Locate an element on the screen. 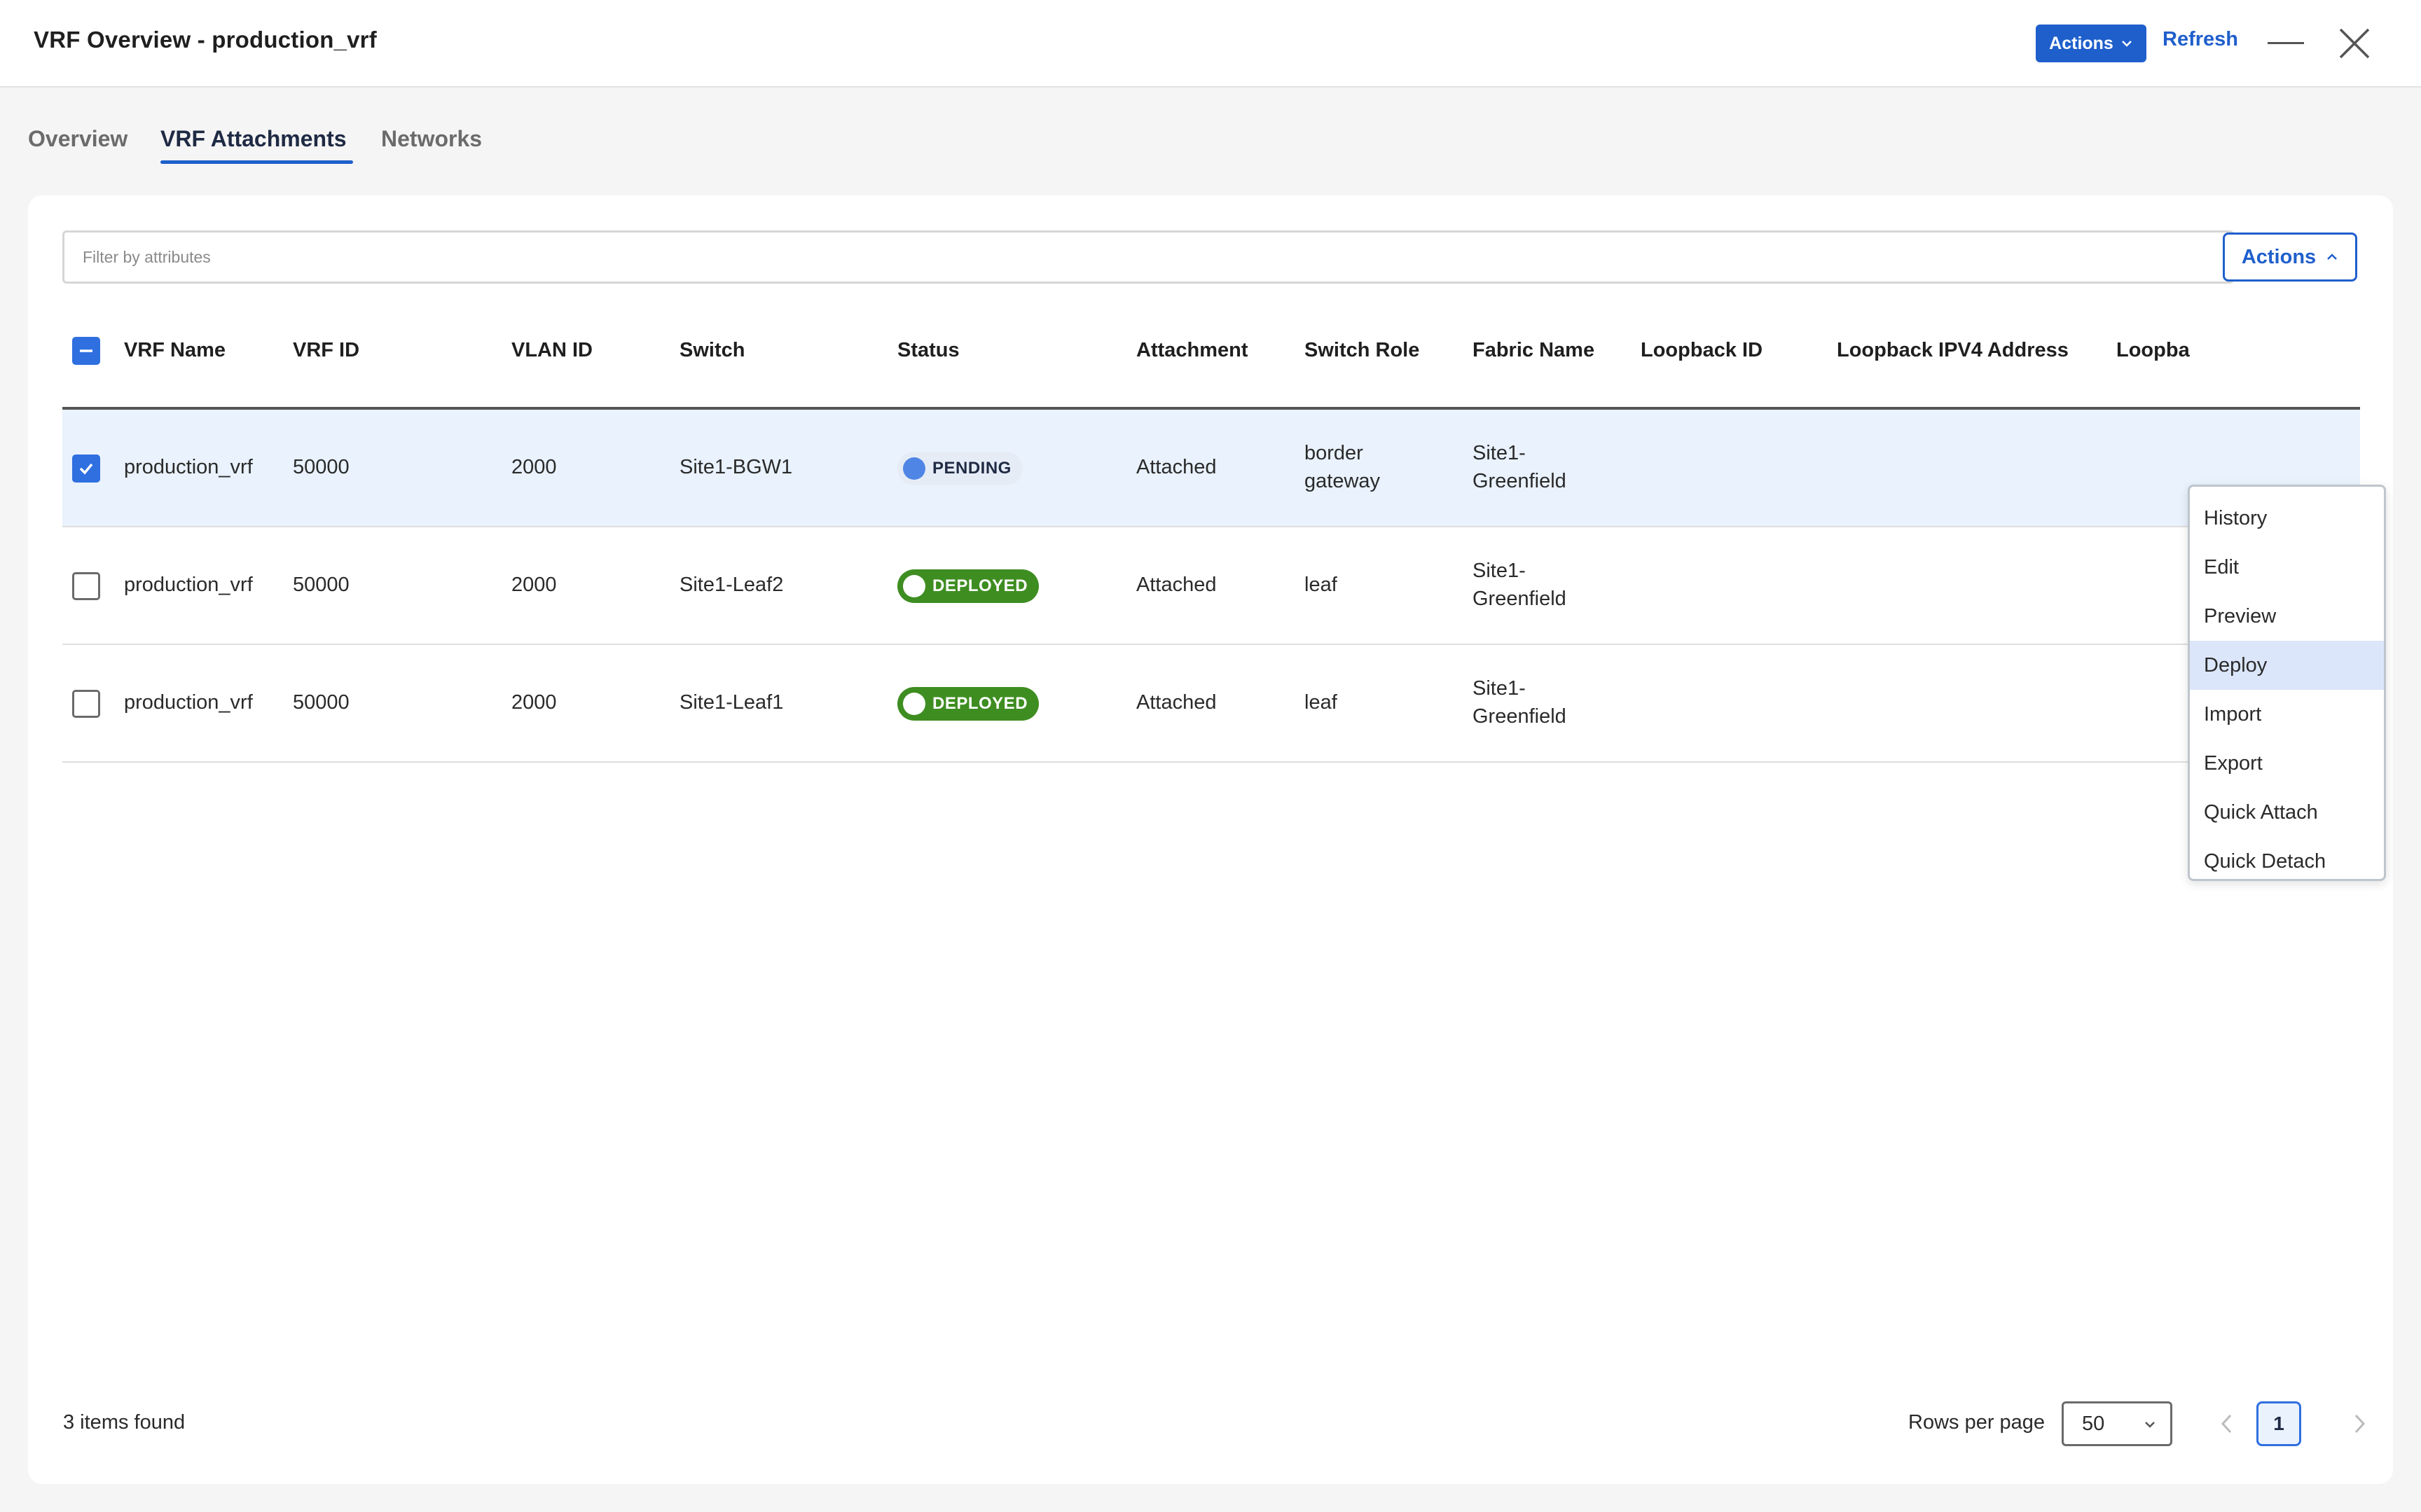 The height and width of the screenshot is (1512, 2421). column-header-loopback-id: Loopback ID is located at coordinates (1702, 350).